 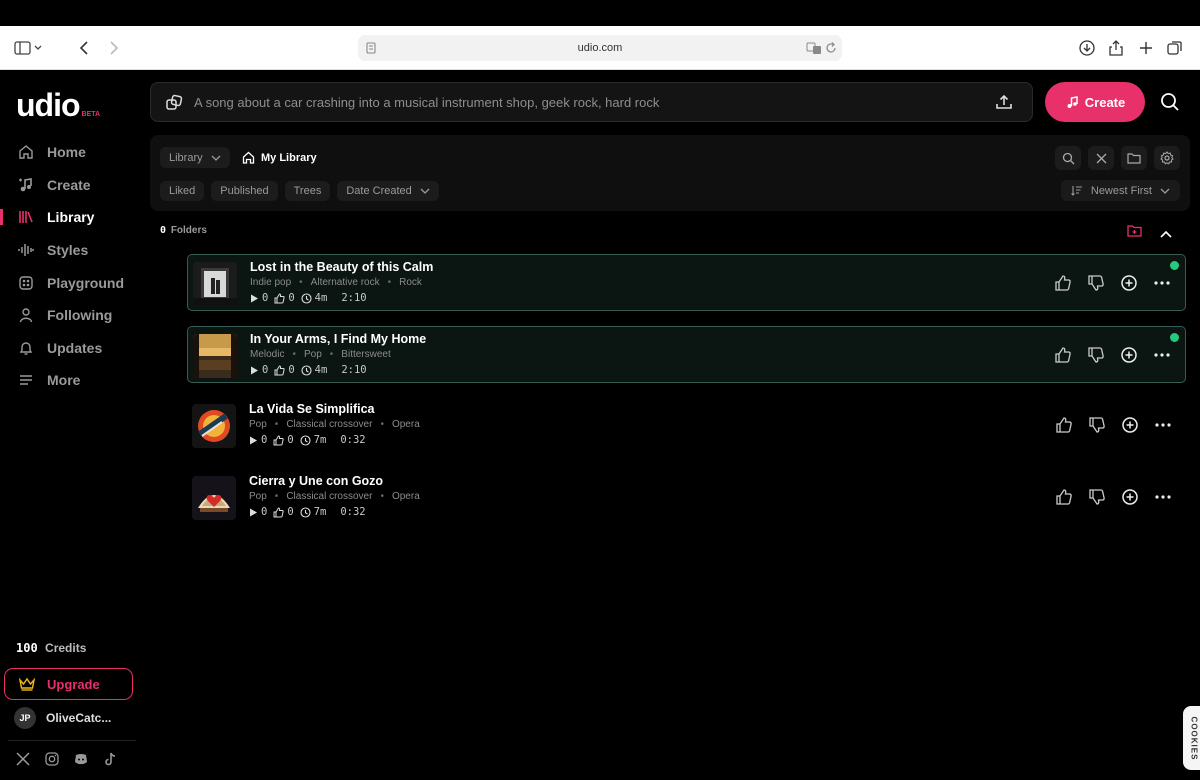 I want to click on upgrade-button: Upgrade, so click(x=68, y=684).